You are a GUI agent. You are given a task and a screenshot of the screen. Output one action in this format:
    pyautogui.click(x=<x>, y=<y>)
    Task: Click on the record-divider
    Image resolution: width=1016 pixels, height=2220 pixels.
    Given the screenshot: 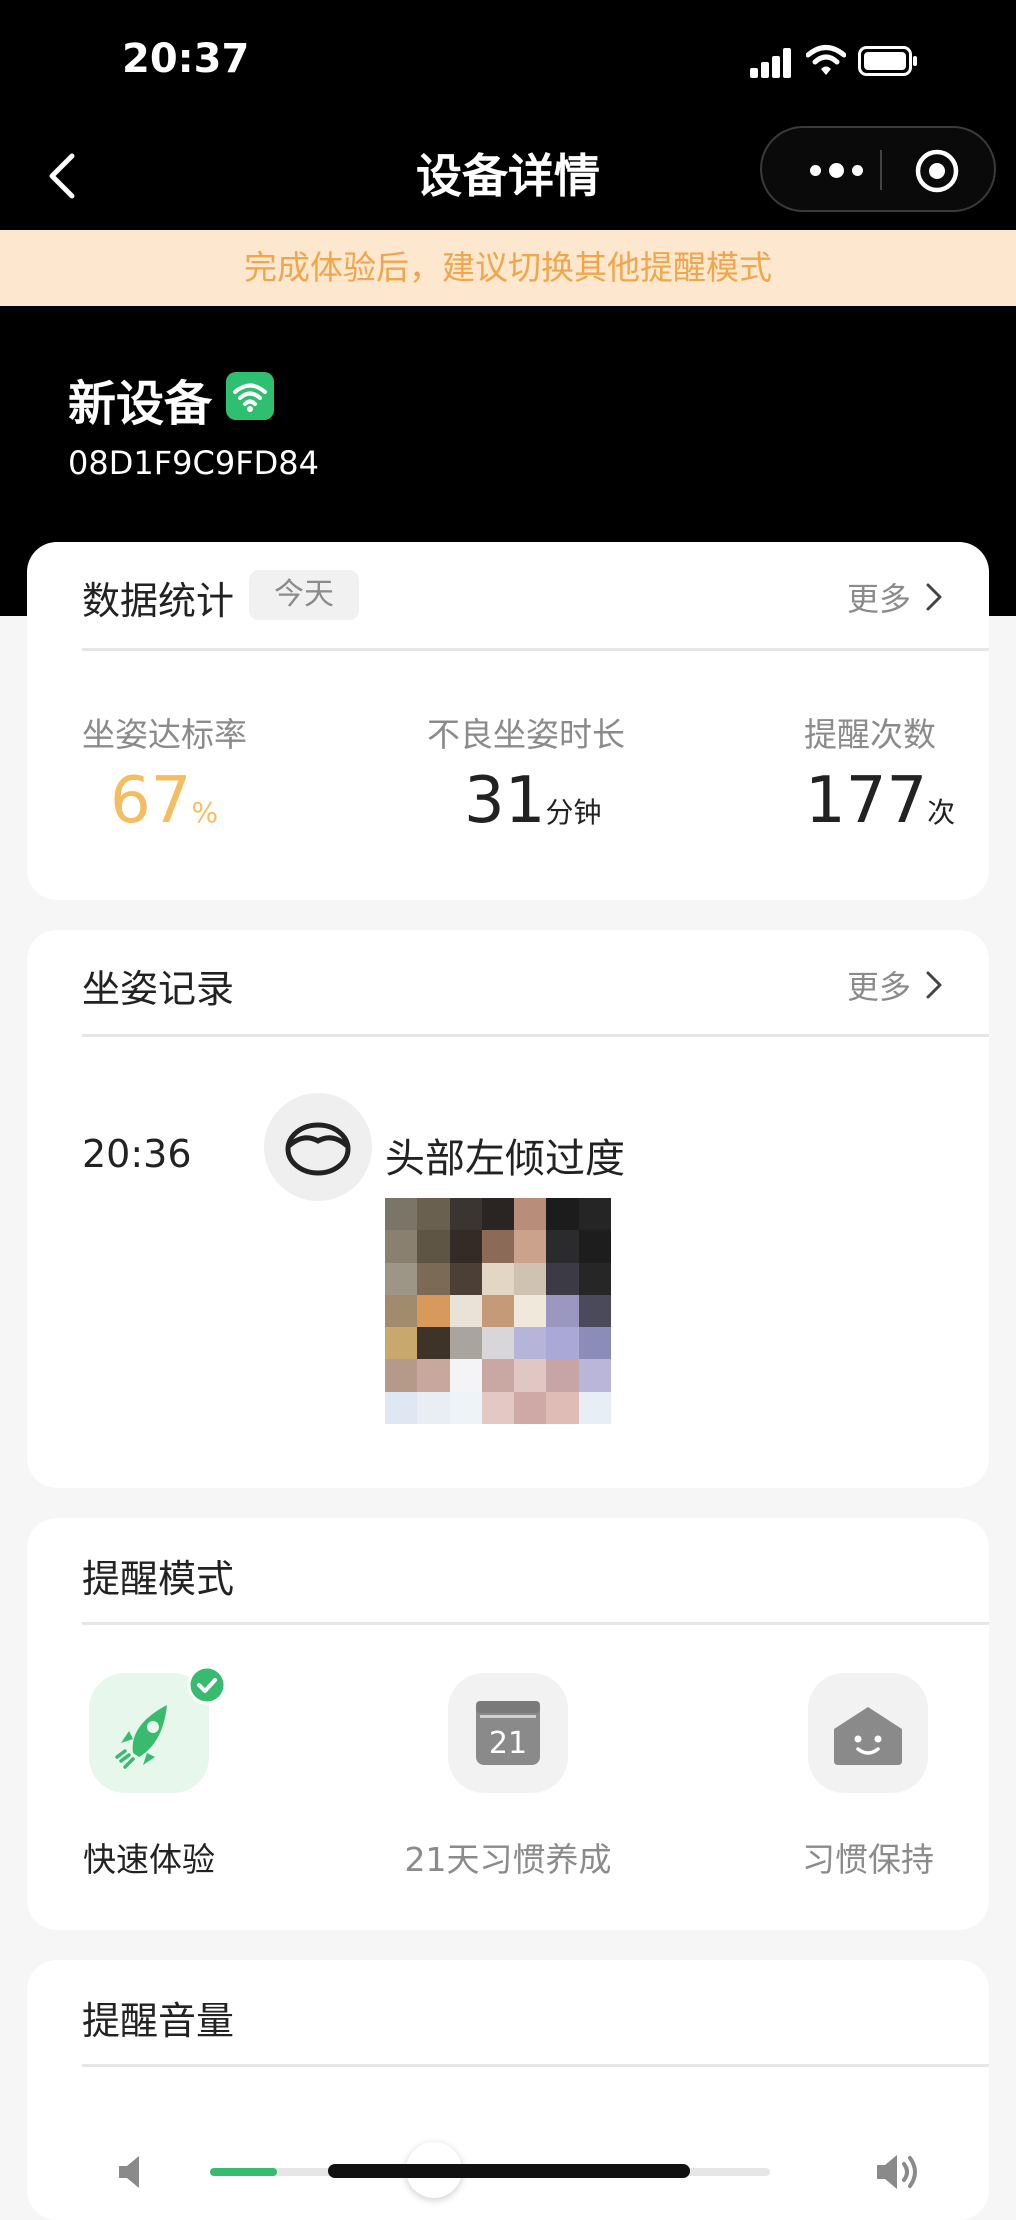 What is the action you would take?
    pyautogui.click(x=535, y=1035)
    